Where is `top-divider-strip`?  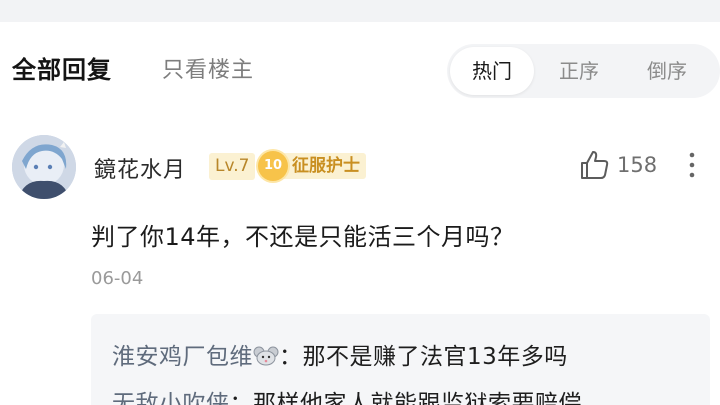
top-divider-strip is located at coordinates (360, 11).